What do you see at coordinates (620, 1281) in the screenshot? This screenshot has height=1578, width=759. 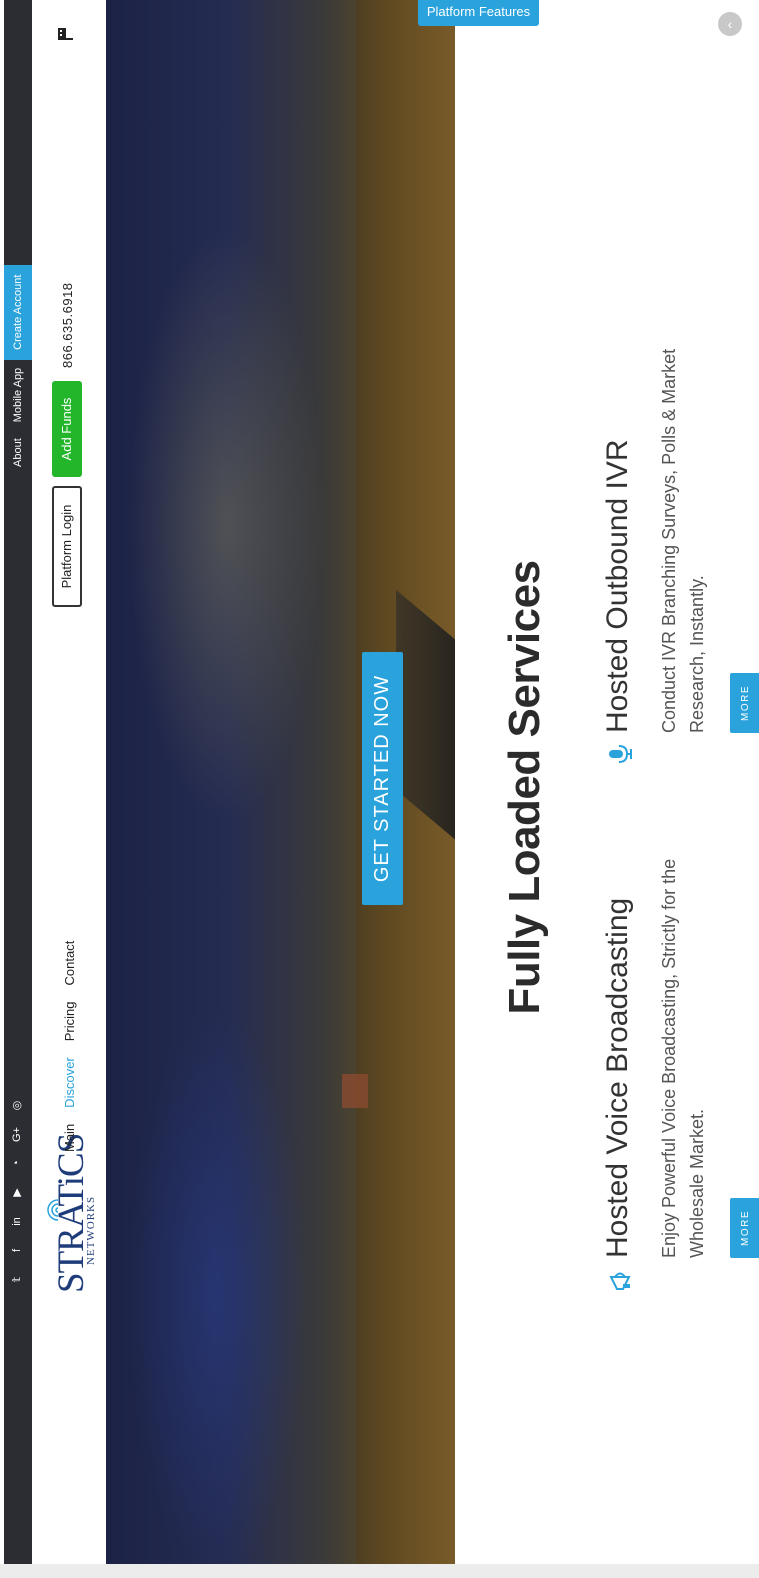 I see `megaphone-icon` at bounding box center [620, 1281].